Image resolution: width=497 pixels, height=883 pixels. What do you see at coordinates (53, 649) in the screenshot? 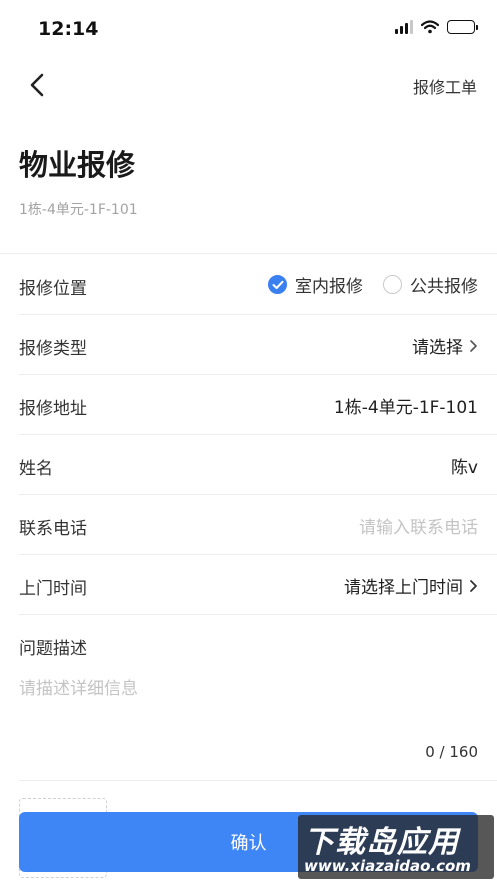
I see `description-label: 问题描述` at bounding box center [53, 649].